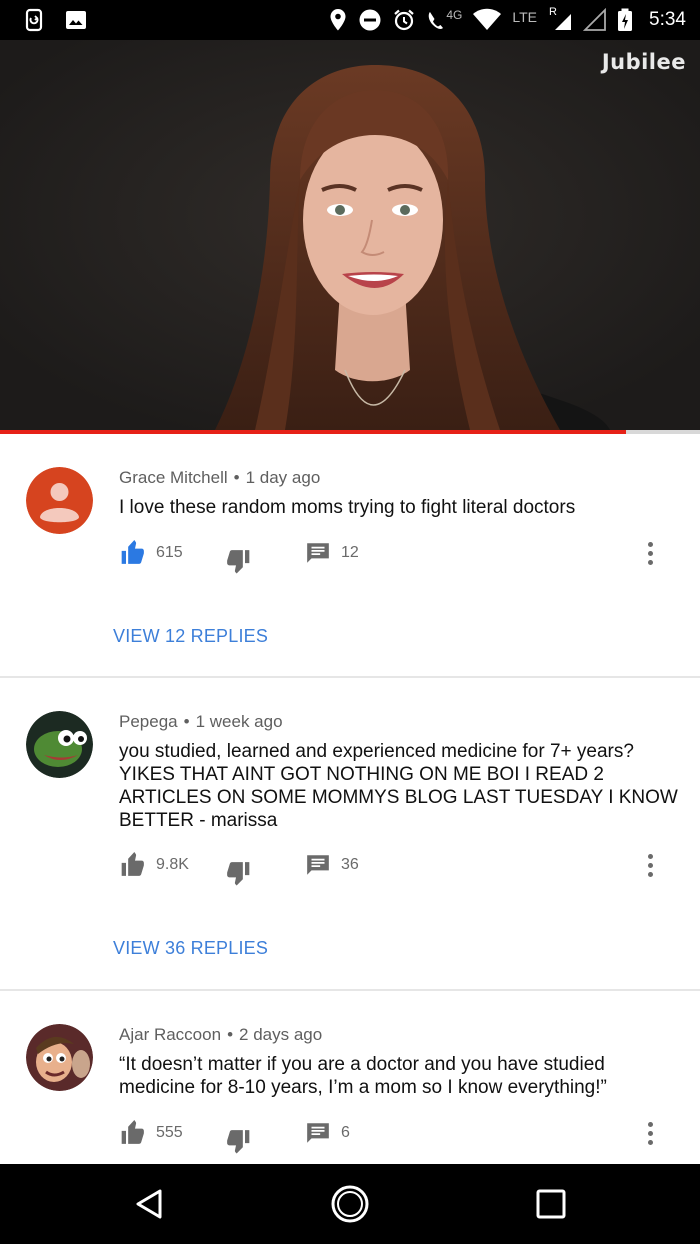 Image resolution: width=700 pixels, height=1244 pixels. I want to click on signal-icon, so click(563, 22).